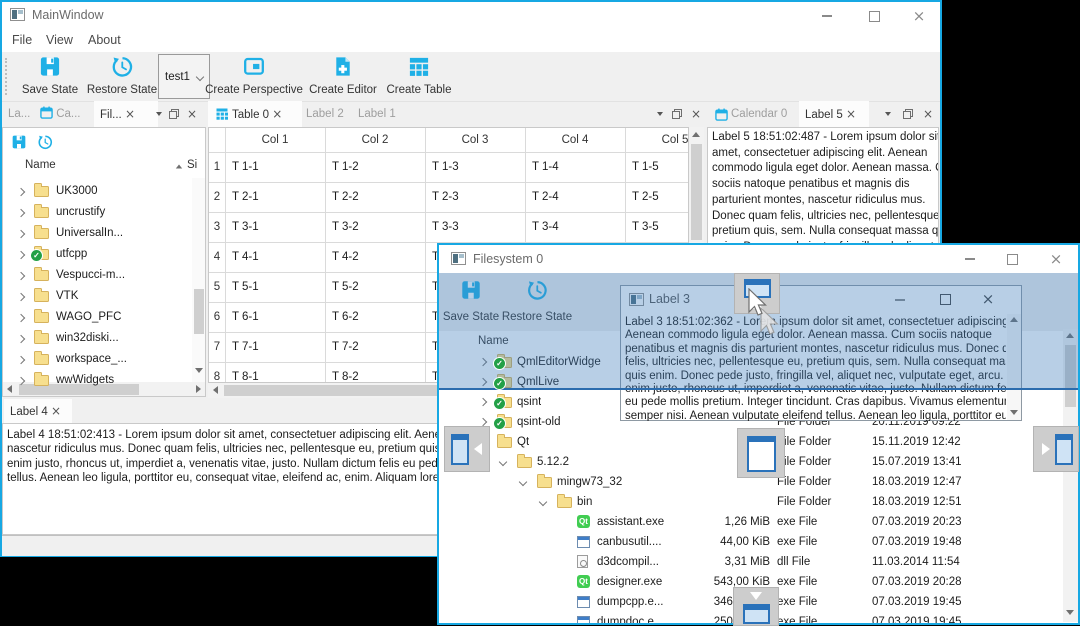 This screenshot has width=1080, height=626. I want to click on restore-history-icon, so click(45, 142).